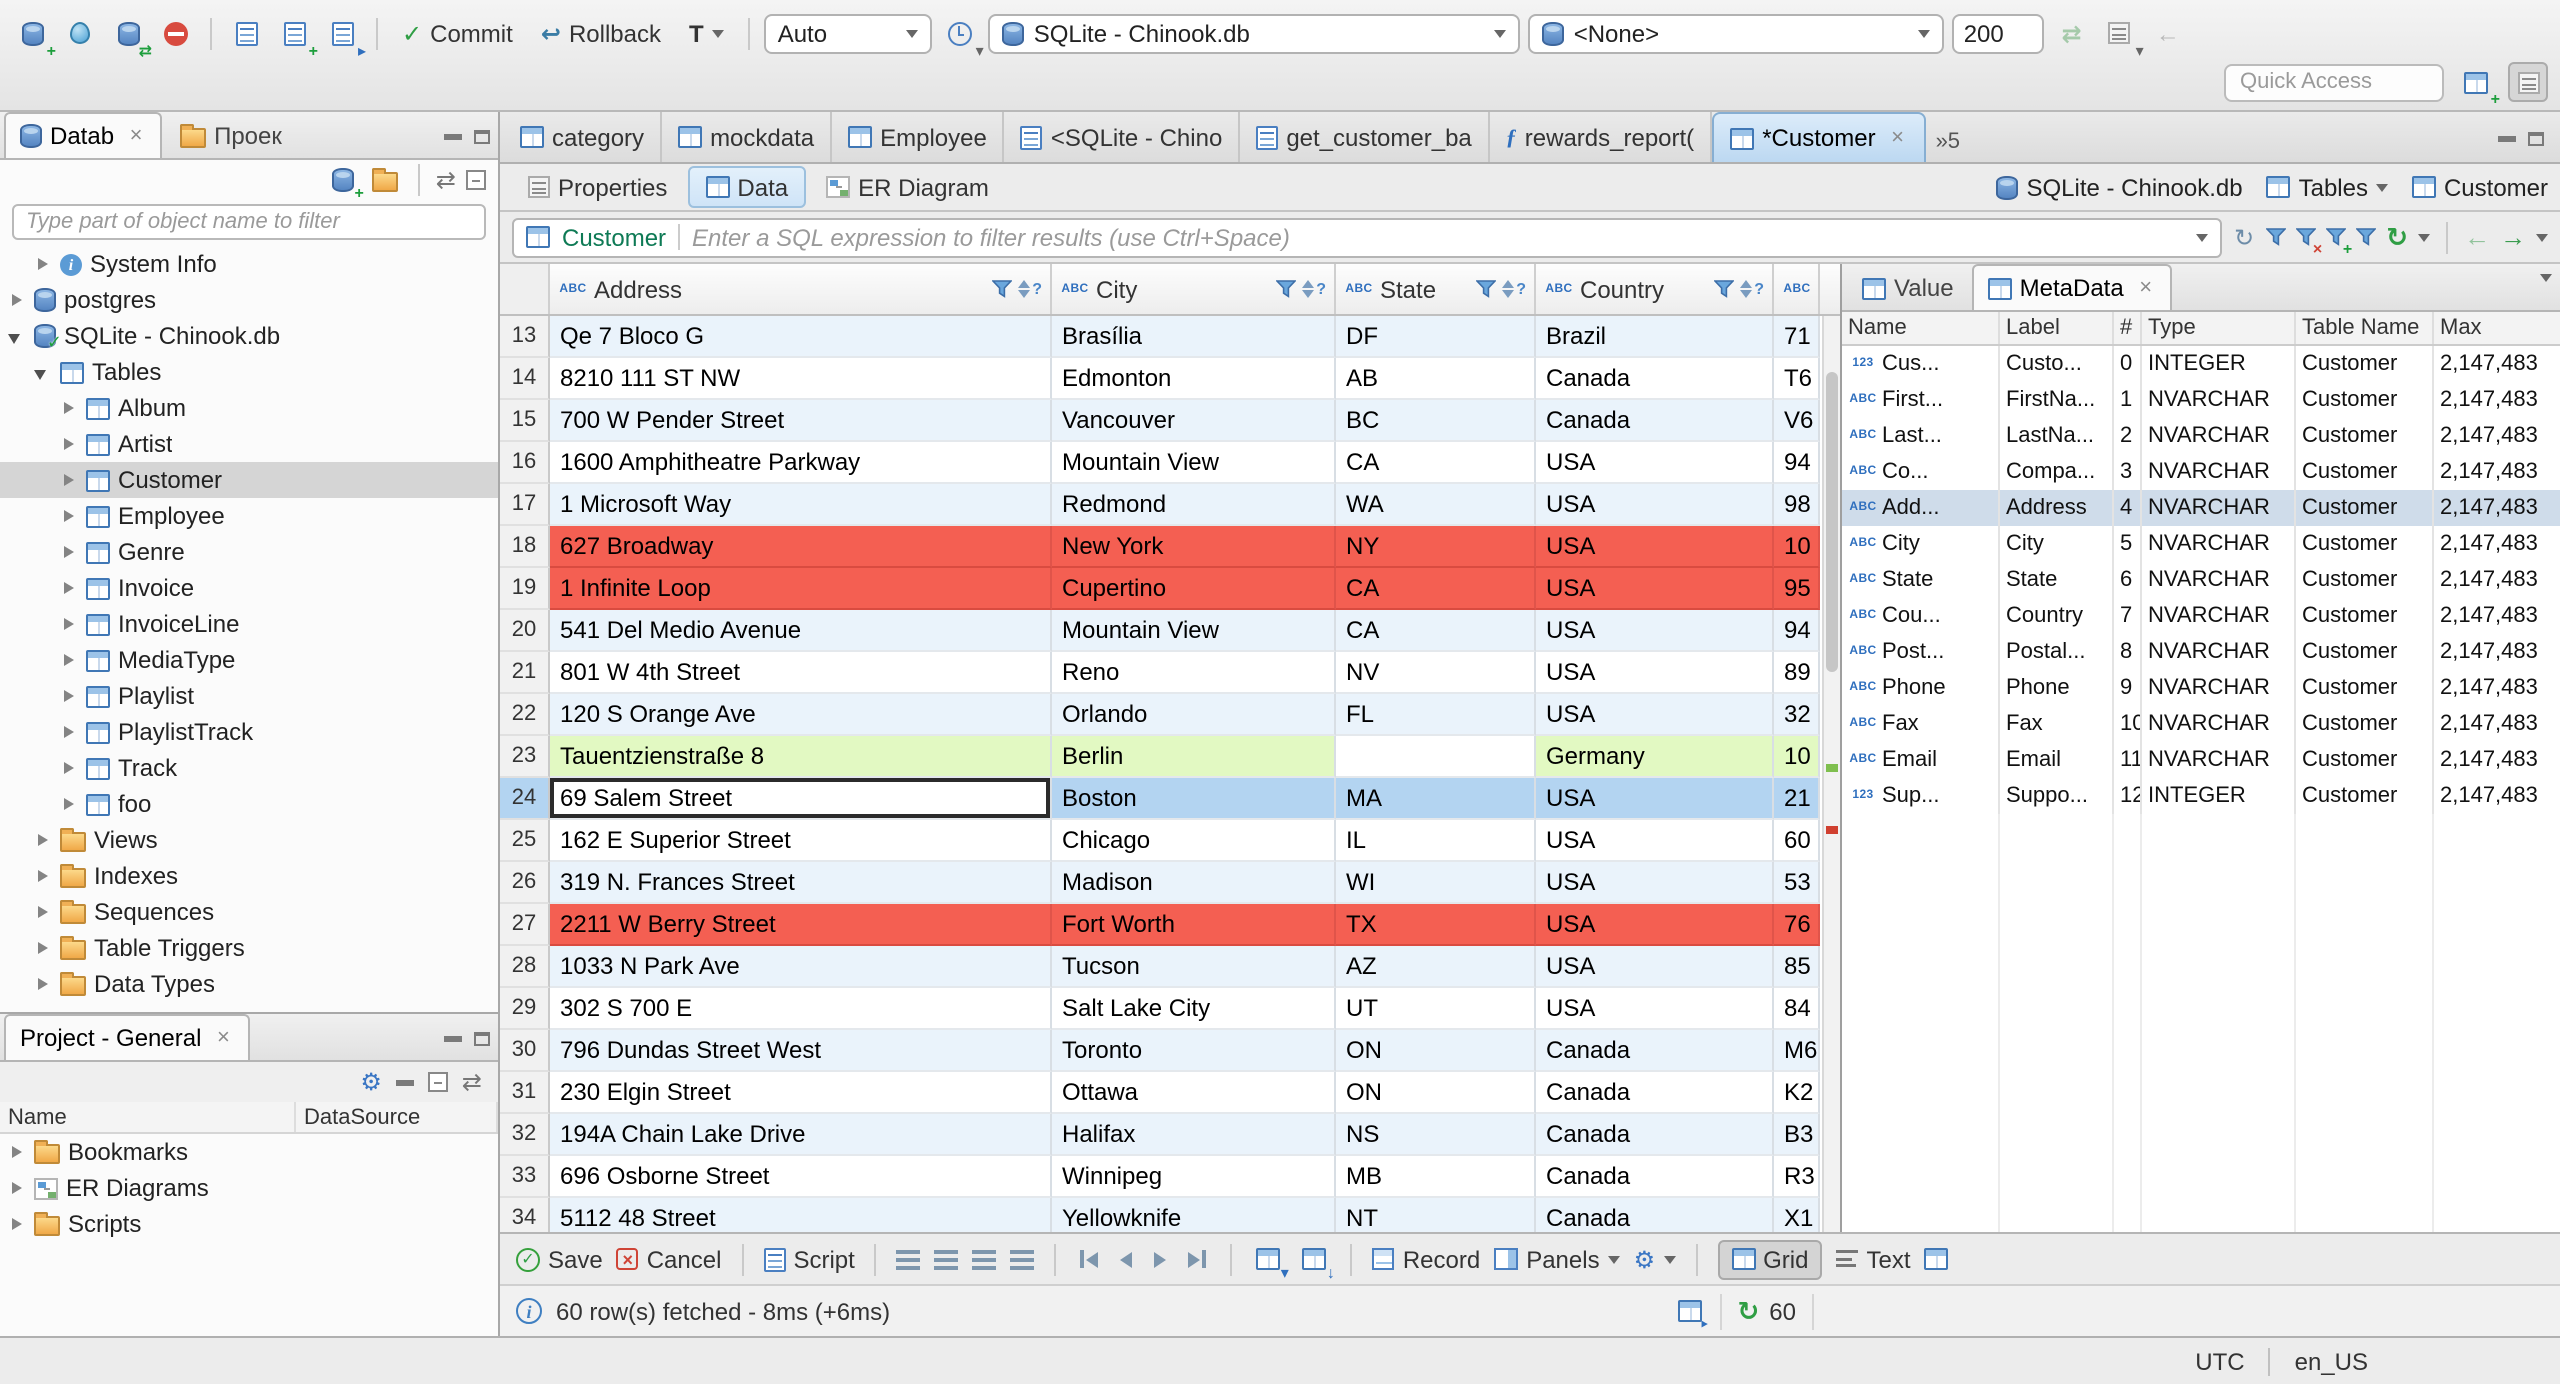  I want to click on grid-cell: NV, so click(1436, 673).